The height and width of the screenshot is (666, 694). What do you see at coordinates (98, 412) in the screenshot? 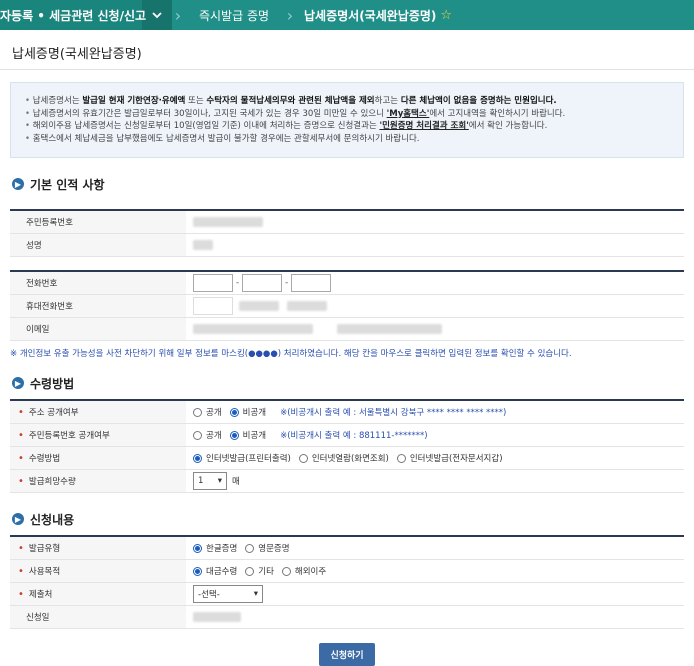
I see `address-disclosure-label: 주소 공개여부` at bounding box center [98, 412].